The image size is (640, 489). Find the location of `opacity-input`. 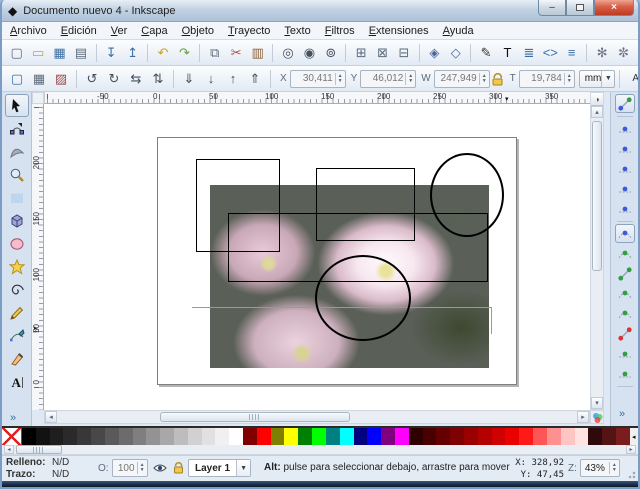

opacity-input is located at coordinates (124, 468).